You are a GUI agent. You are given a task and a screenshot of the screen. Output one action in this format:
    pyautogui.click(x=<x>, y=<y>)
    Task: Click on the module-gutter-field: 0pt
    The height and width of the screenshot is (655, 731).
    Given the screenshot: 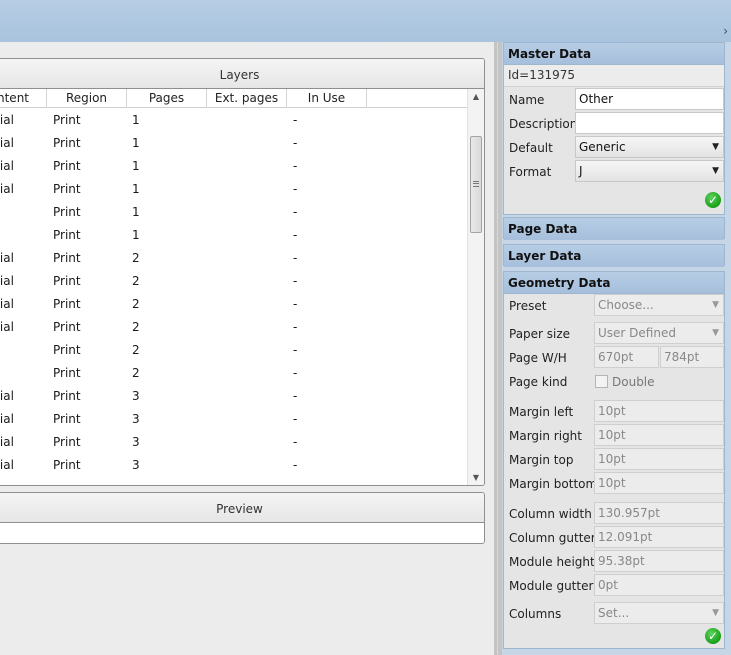 What is the action you would take?
    pyautogui.click(x=659, y=585)
    